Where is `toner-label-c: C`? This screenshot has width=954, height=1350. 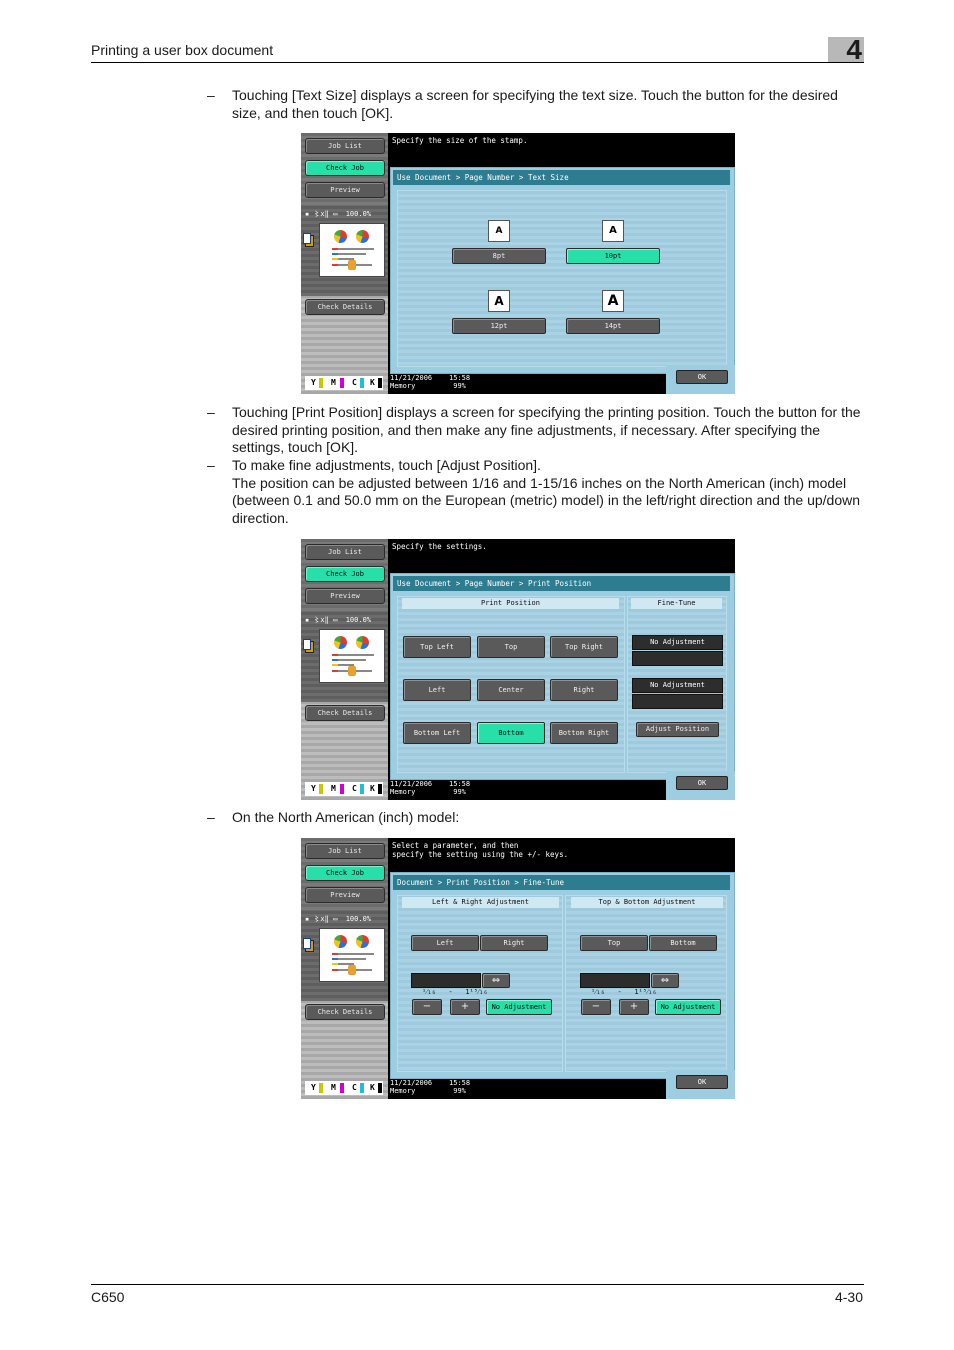
toner-label-c: C is located at coordinates (354, 382).